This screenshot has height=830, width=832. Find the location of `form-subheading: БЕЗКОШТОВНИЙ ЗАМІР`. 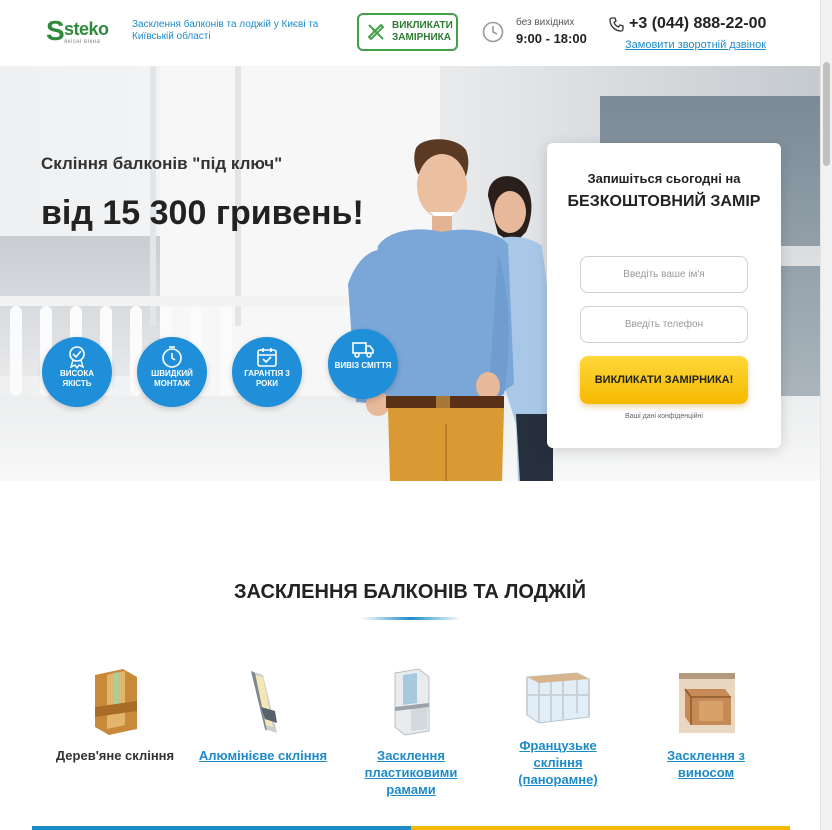

form-subheading: БЕЗКОШТОВНИЙ ЗАМІР is located at coordinates (664, 201).